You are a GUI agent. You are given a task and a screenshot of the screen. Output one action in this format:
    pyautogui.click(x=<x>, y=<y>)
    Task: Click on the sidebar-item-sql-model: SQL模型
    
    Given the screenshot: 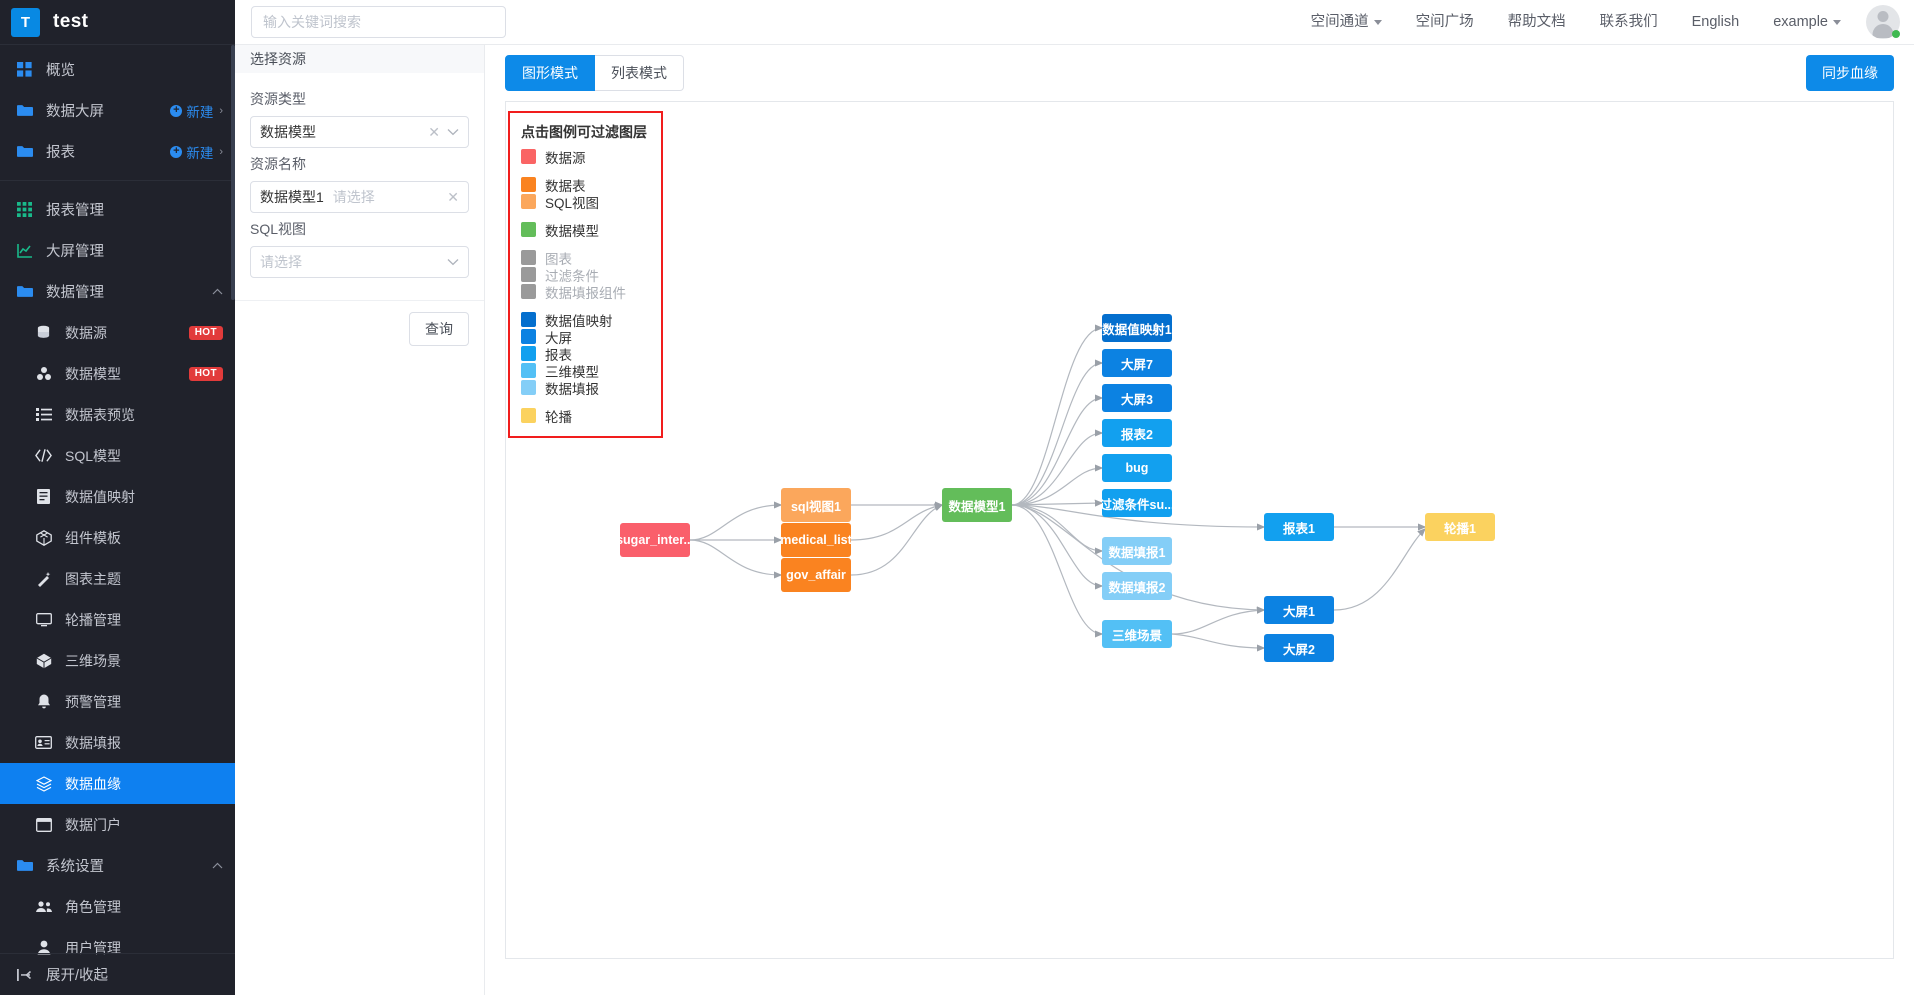 What is the action you would take?
    pyautogui.click(x=117, y=455)
    